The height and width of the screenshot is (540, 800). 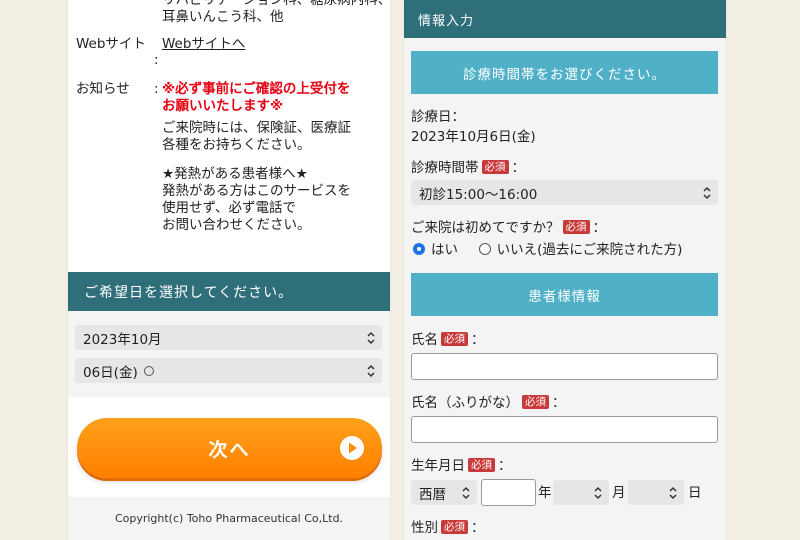 I want to click on name-input, so click(x=564, y=366).